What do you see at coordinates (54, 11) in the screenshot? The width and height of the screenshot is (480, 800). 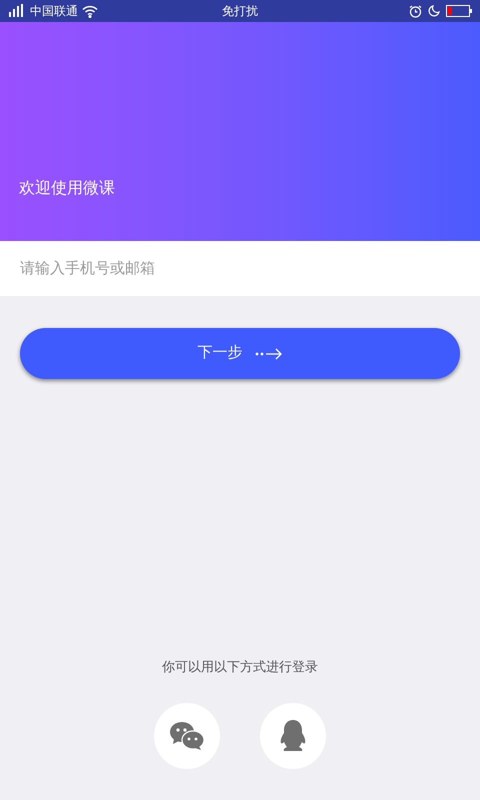 I see `carrier-name: 中国联通` at bounding box center [54, 11].